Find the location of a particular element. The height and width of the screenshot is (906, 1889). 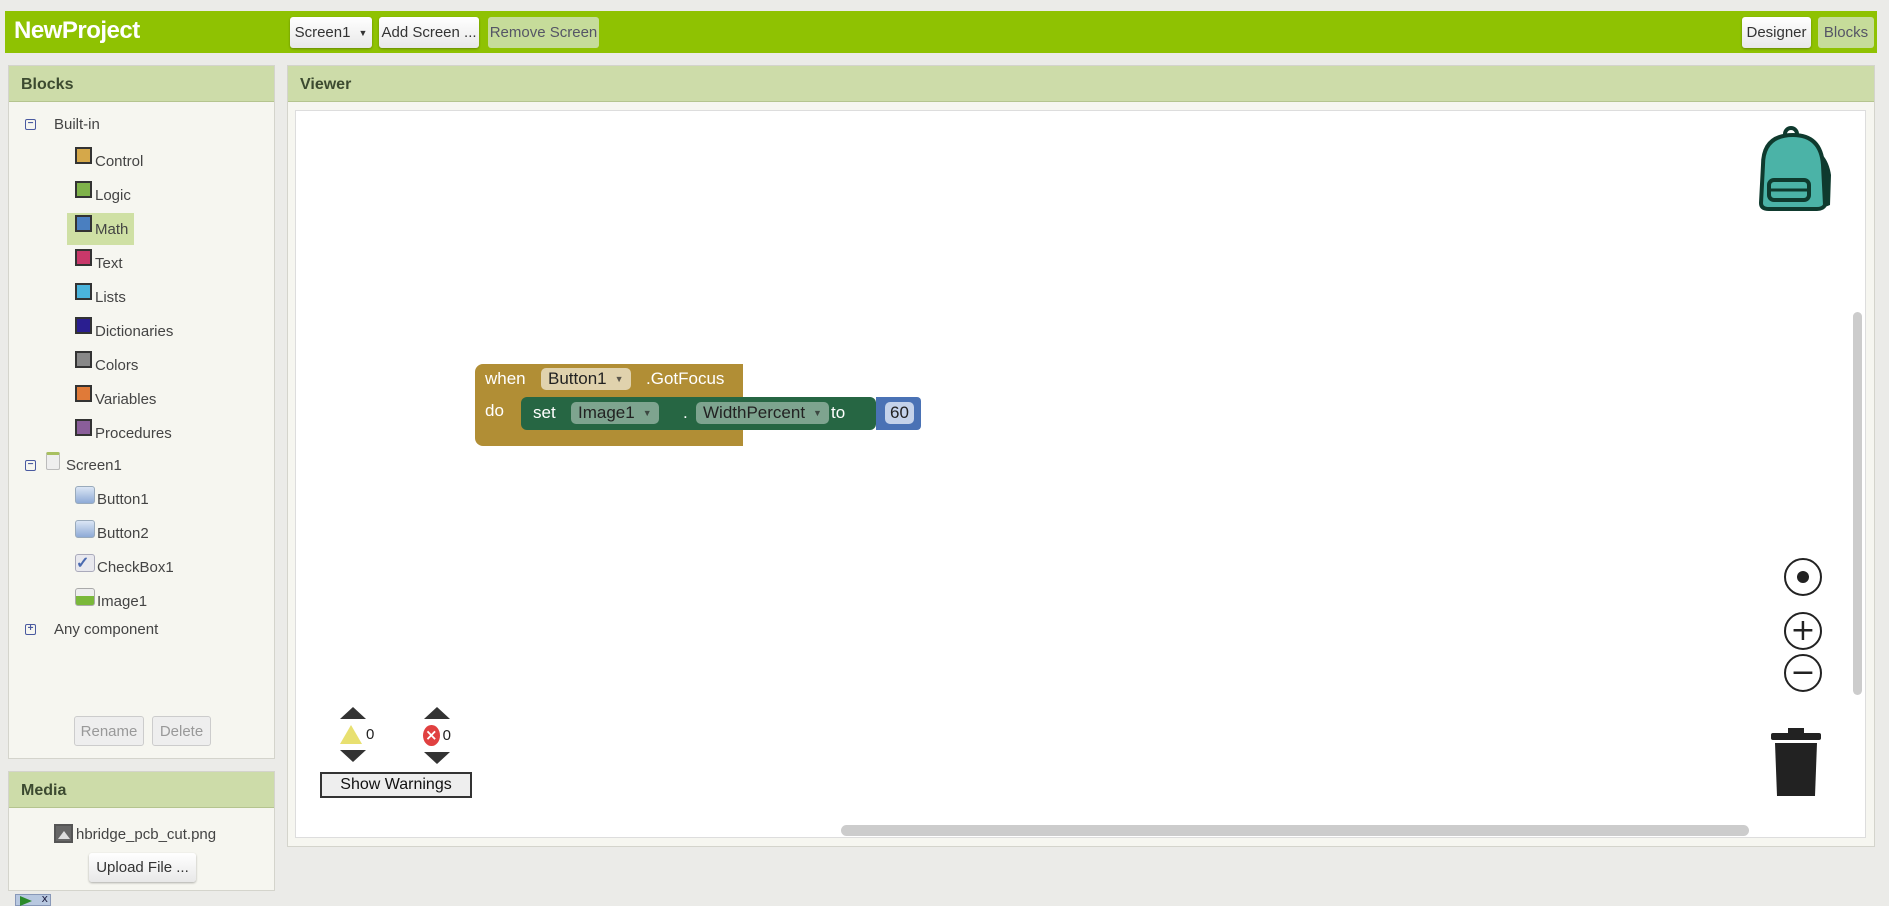

component-name: Button1 is located at coordinates (577, 378).